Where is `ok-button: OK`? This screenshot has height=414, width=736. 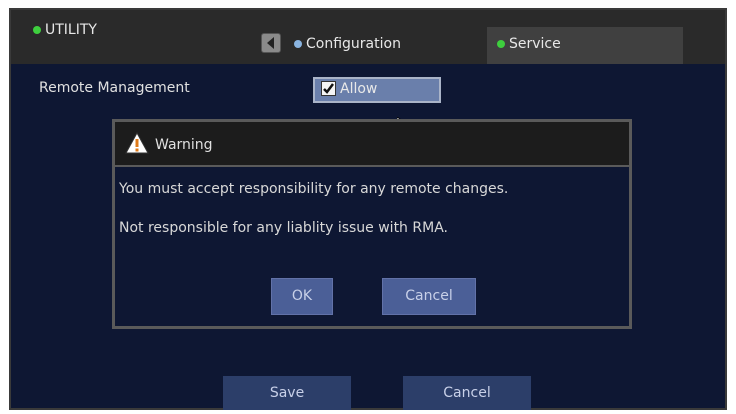
ok-button: OK is located at coordinates (302, 296).